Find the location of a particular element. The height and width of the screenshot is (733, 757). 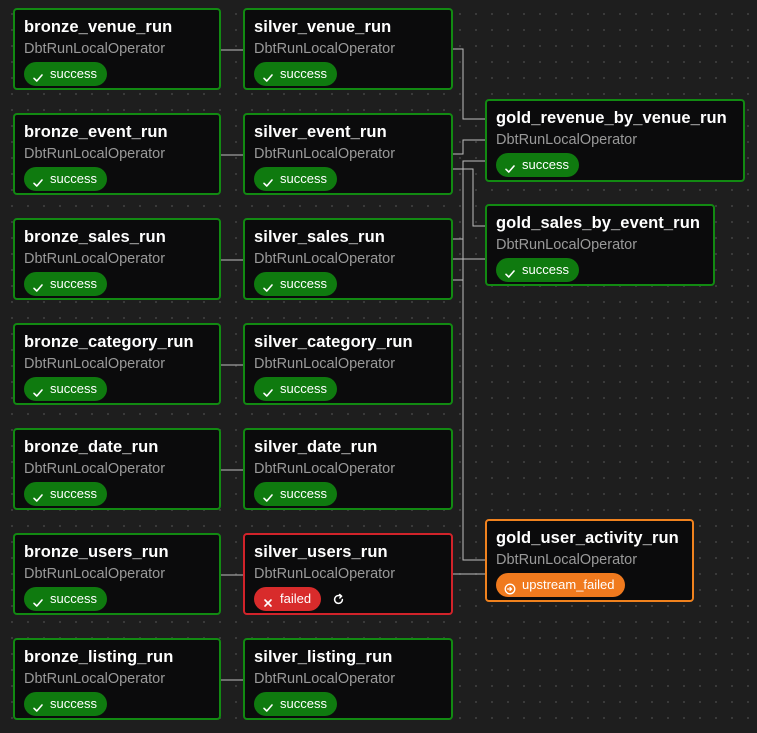

task-title: bronze_venue_run is located at coordinates (98, 27).